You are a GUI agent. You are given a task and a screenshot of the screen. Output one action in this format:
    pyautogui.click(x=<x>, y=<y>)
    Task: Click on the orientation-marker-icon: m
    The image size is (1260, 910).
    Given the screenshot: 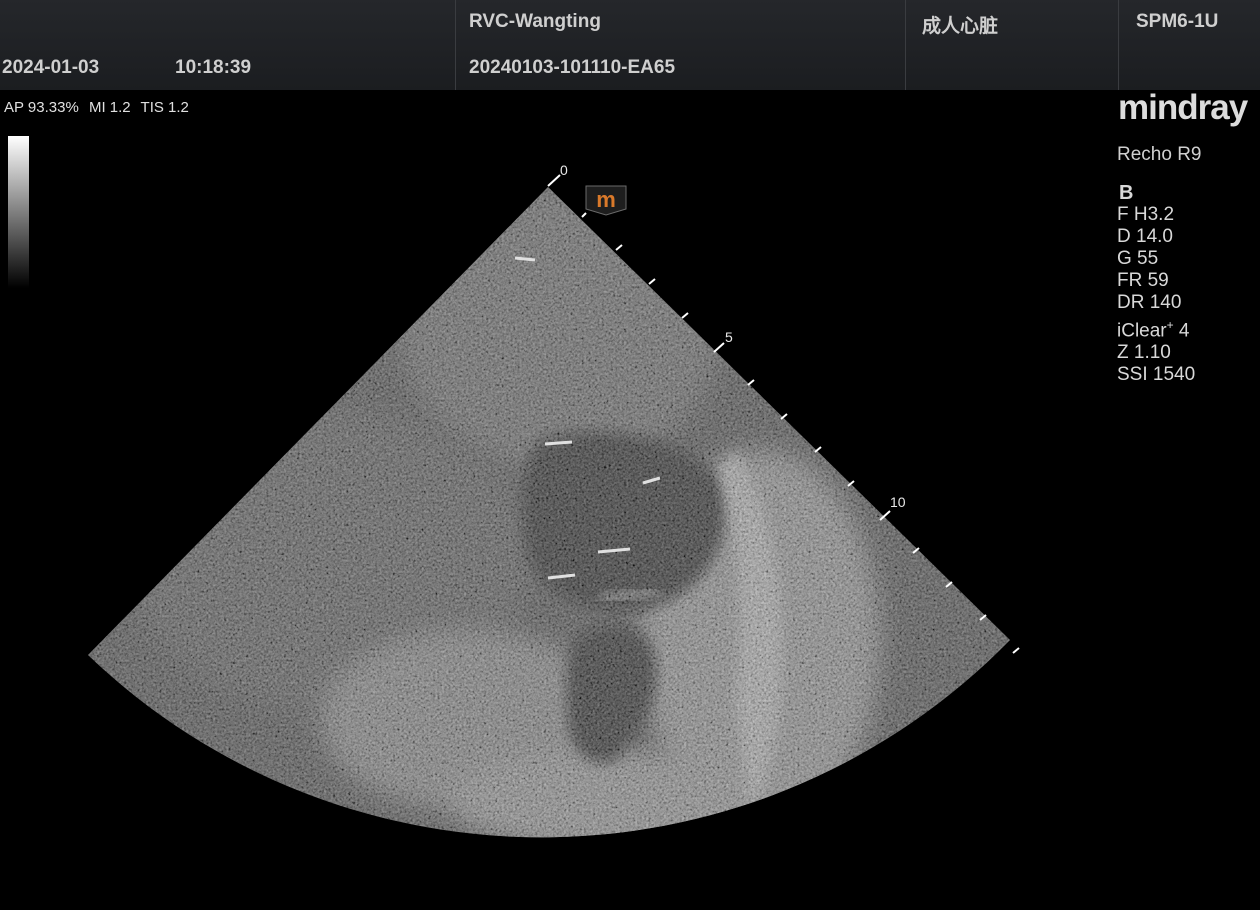 What is the action you would take?
    pyautogui.click(x=606, y=200)
    